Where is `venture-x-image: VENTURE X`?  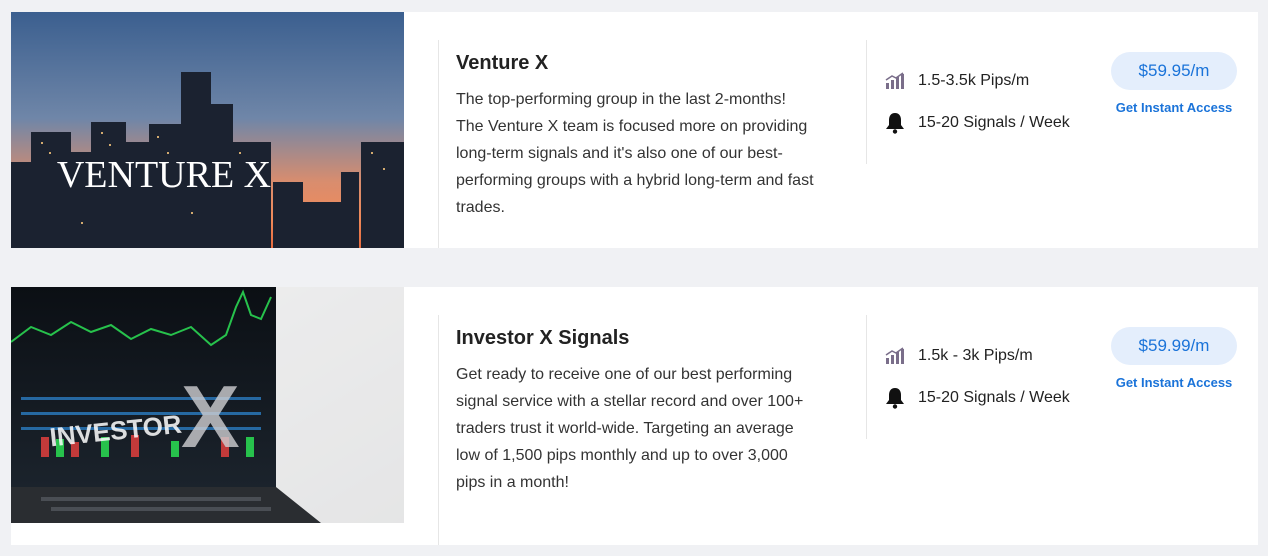 venture-x-image: VENTURE X is located at coordinates (207, 130).